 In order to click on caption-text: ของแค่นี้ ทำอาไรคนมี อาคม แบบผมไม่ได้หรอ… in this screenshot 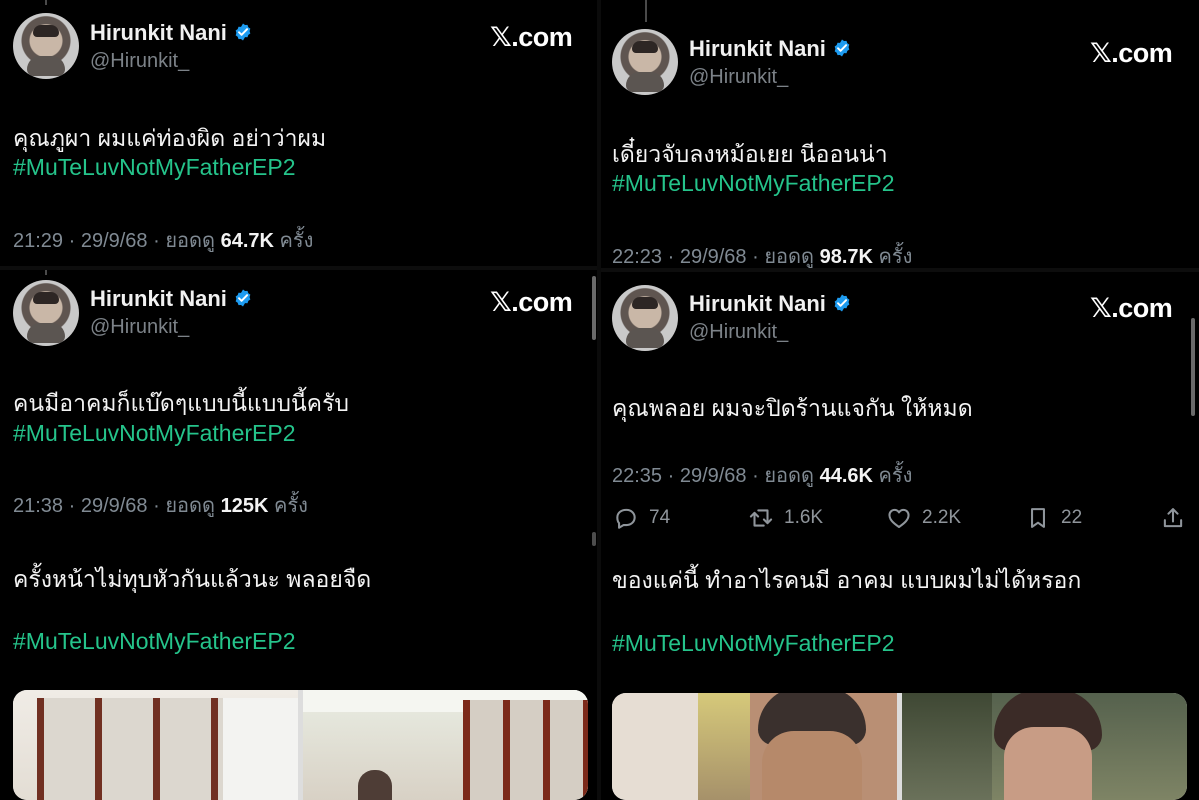, I will do `click(847, 580)`.